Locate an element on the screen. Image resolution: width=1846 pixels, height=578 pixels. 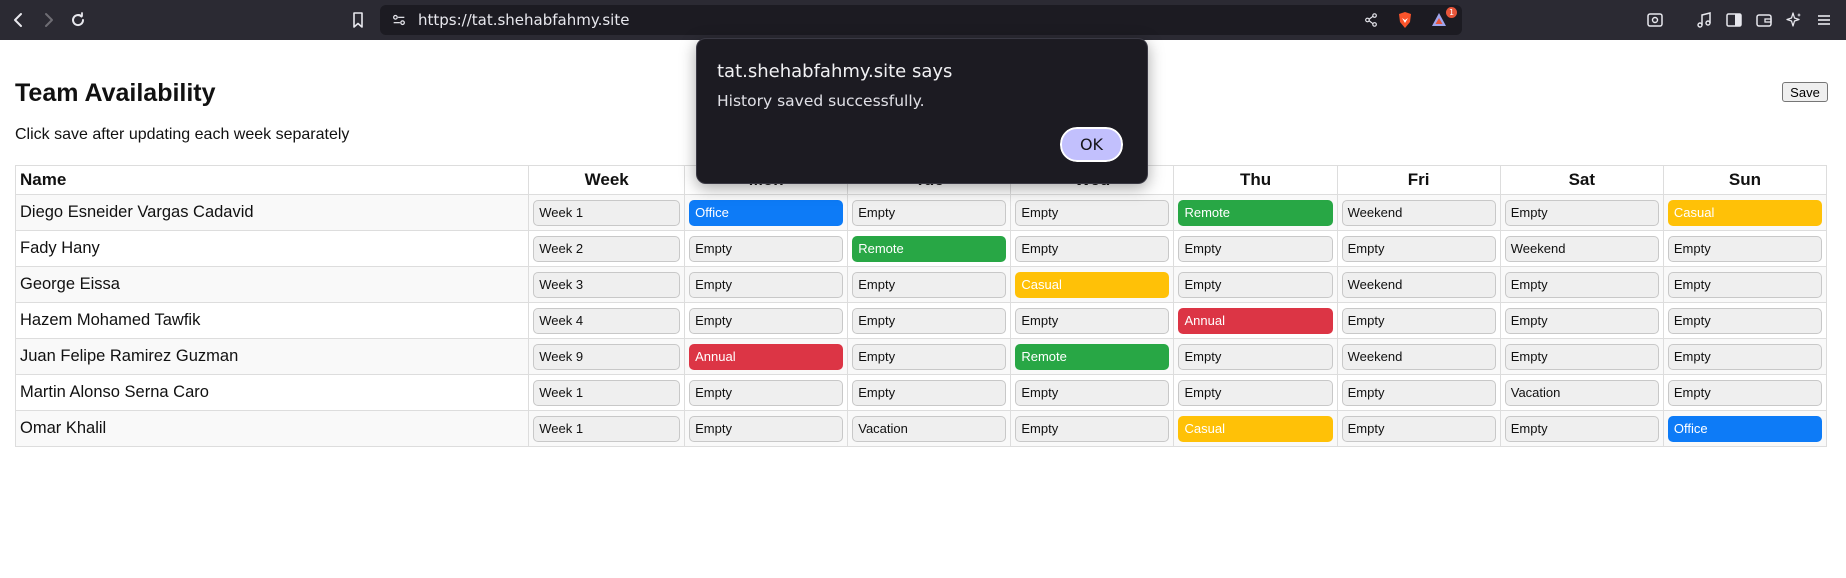
notification-badge: 1 is located at coordinates (1451, 12).